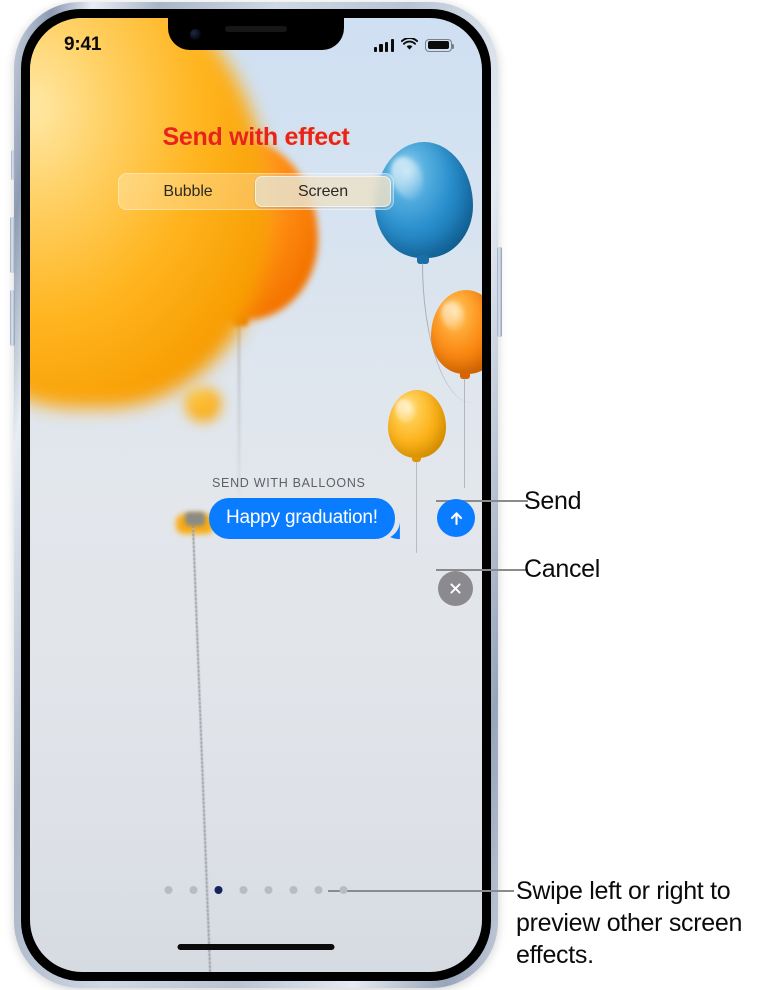 Image resolution: width=782 pixels, height=990 pixels. Describe the element at coordinates (499, 292) in the screenshot. I see `power-button` at that location.